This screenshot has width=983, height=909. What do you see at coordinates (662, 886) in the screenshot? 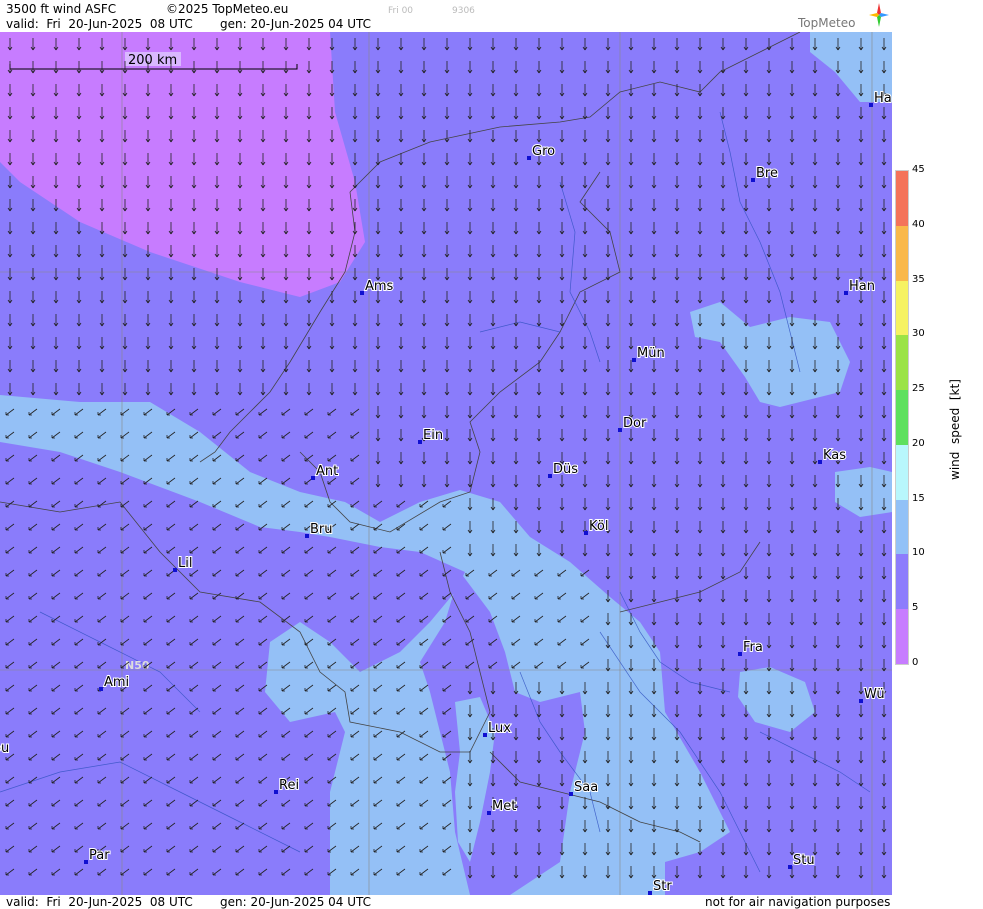
I see `city-label: Str` at bounding box center [662, 886].